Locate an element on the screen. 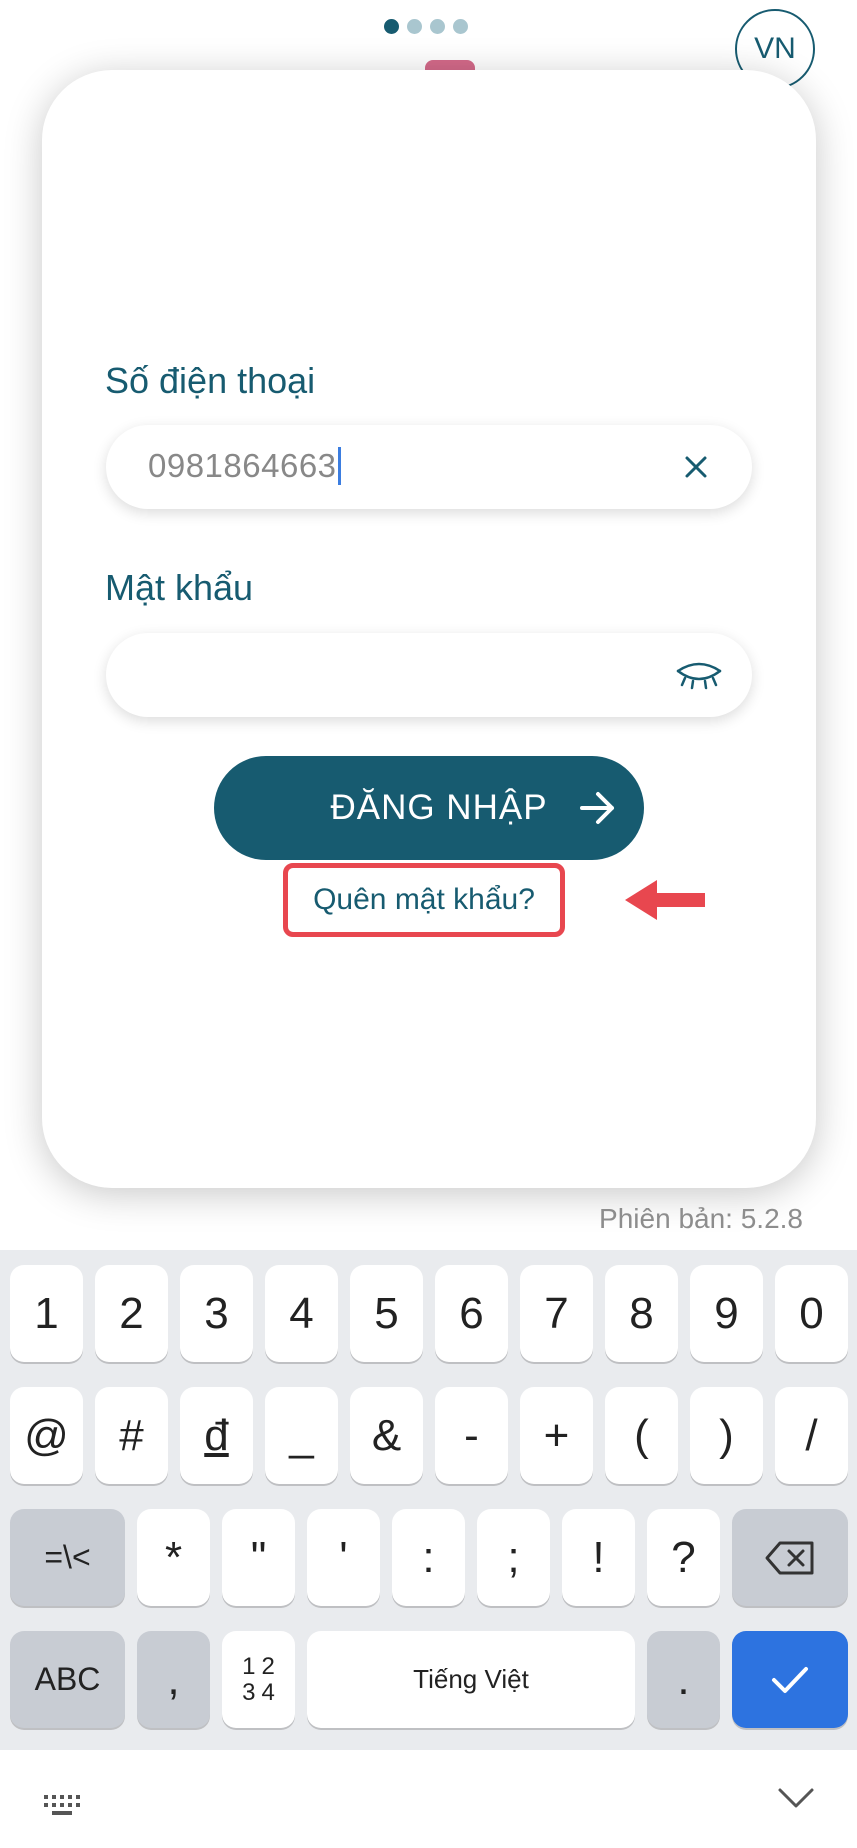  key-semicolon: ; is located at coordinates (513, 1557).